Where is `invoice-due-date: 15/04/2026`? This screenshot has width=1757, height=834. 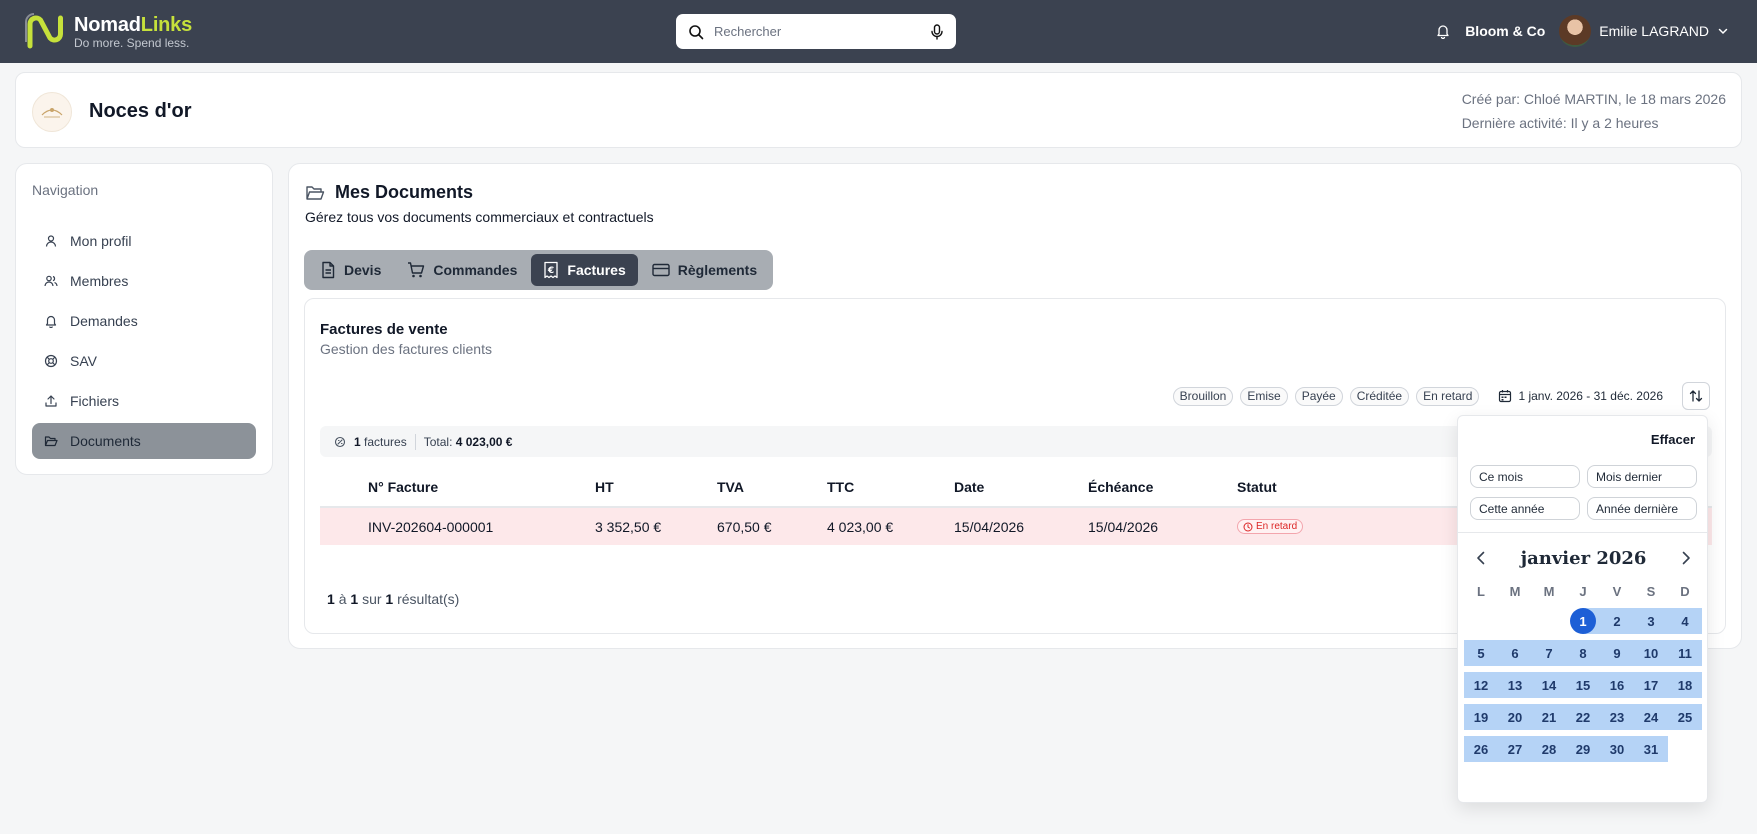 invoice-due-date: 15/04/2026 is located at coordinates (1162, 526).